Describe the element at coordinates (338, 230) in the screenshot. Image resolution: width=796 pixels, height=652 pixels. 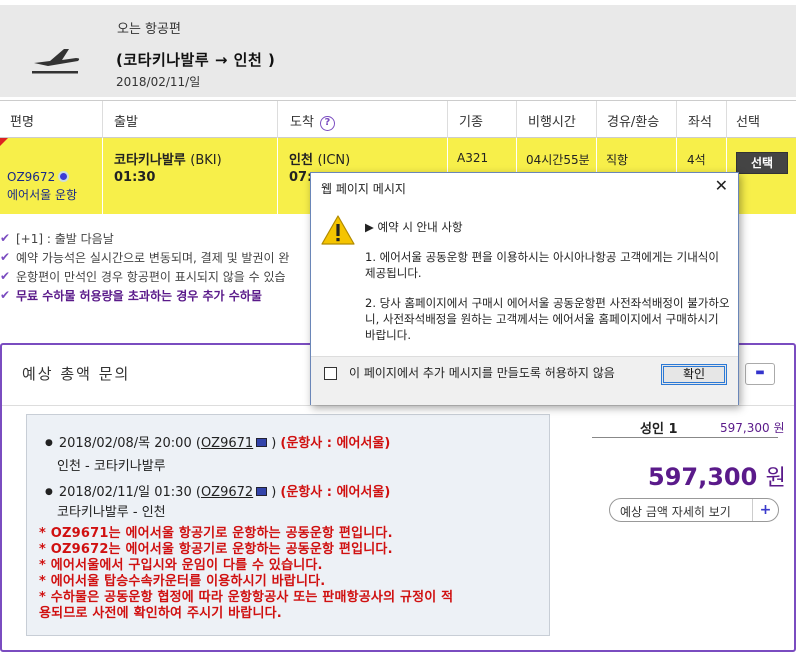
I see `warning-icon` at that location.